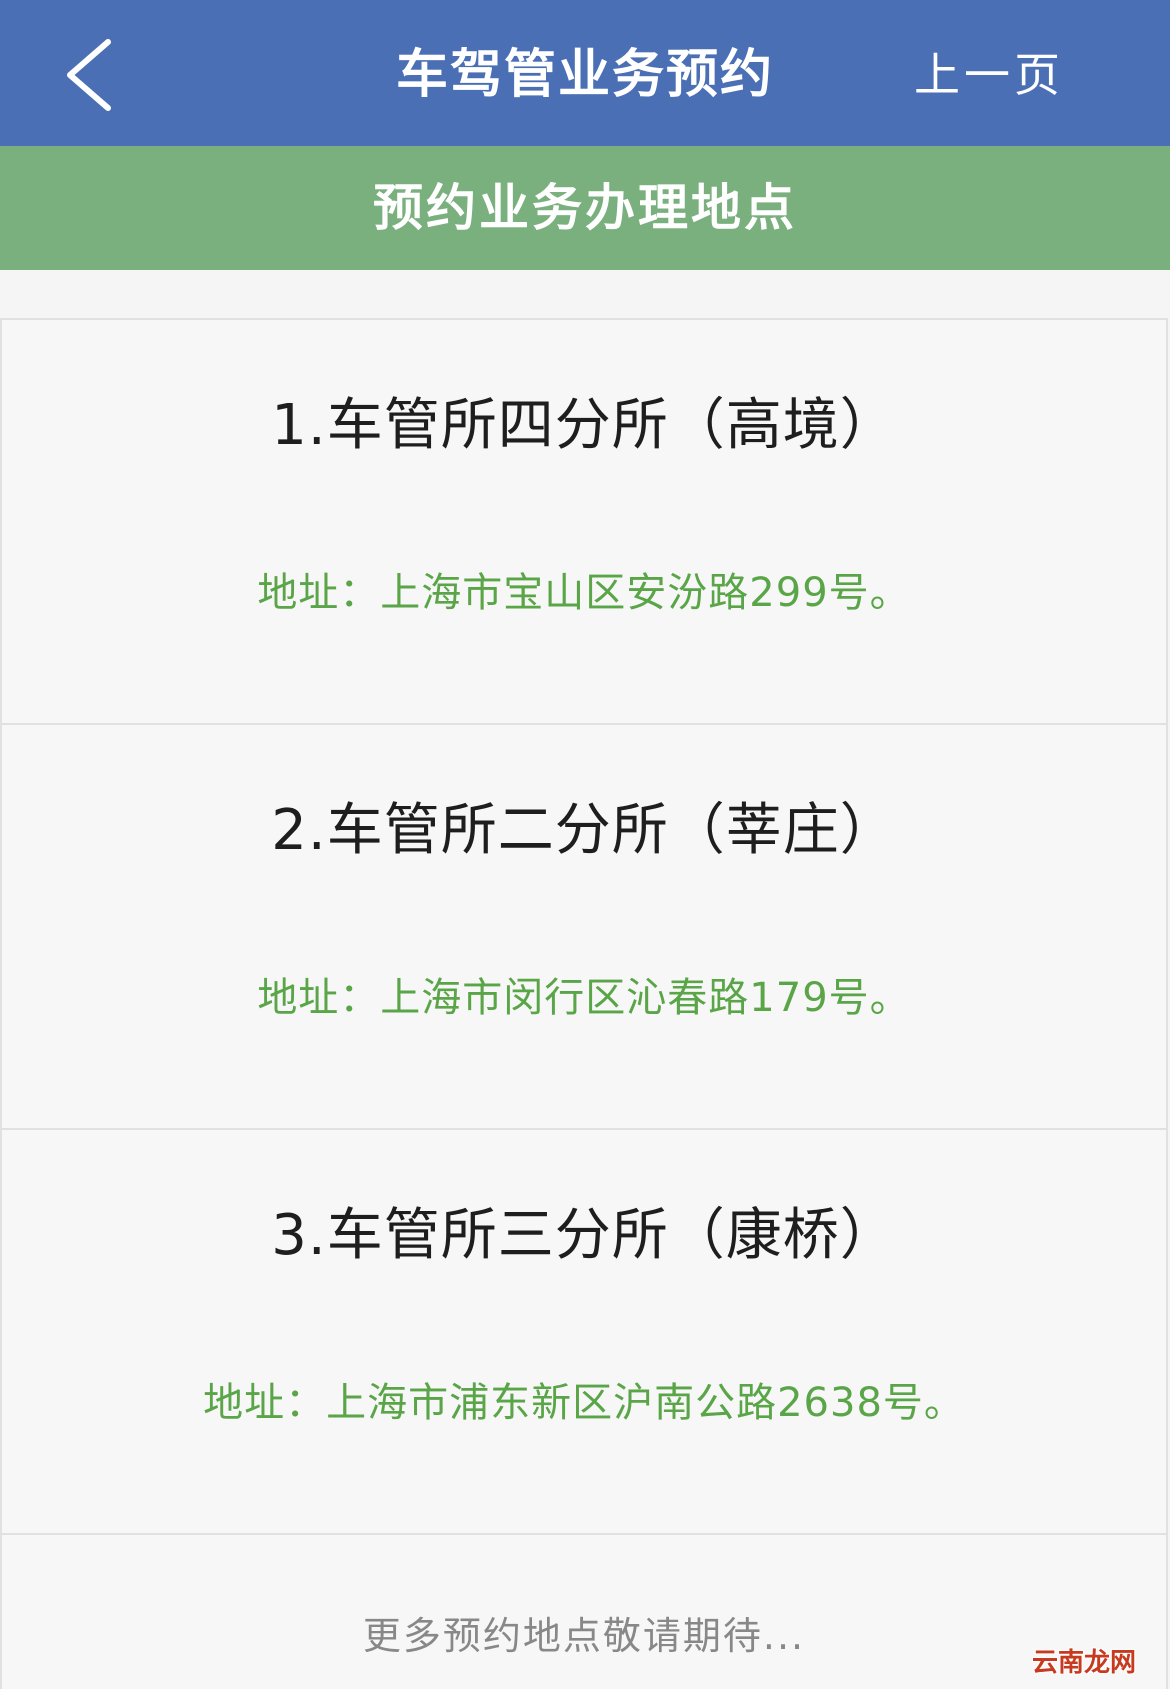  What do you see at coordinates (584, 593) in the screenshot?
I see `location-address: 地址：上海市宝山区安汾路299号。` at bounding box center [584, 593].